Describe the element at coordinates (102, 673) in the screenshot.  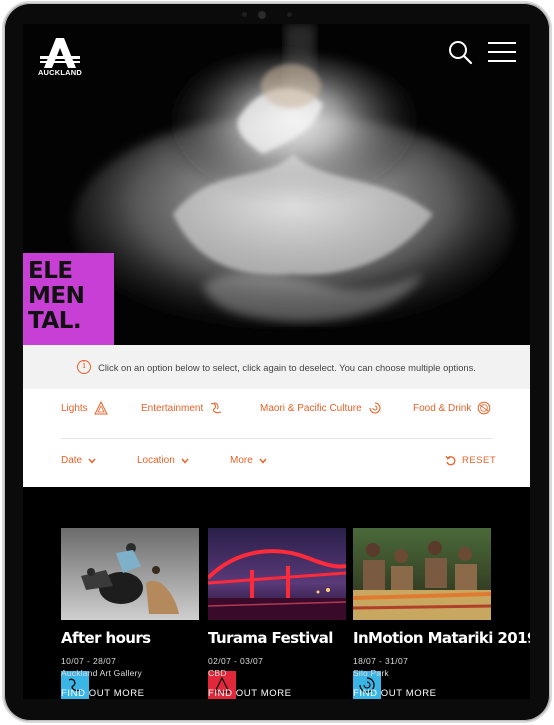
I see `event-venue: Auckland Art Gallery` at that location.